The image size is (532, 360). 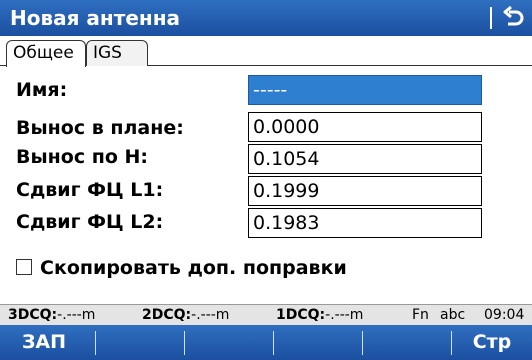 What do you see at coordinates (42, 90) in the screenshot?
I see `name-label: Имя:` at bounding box center [42, 90].